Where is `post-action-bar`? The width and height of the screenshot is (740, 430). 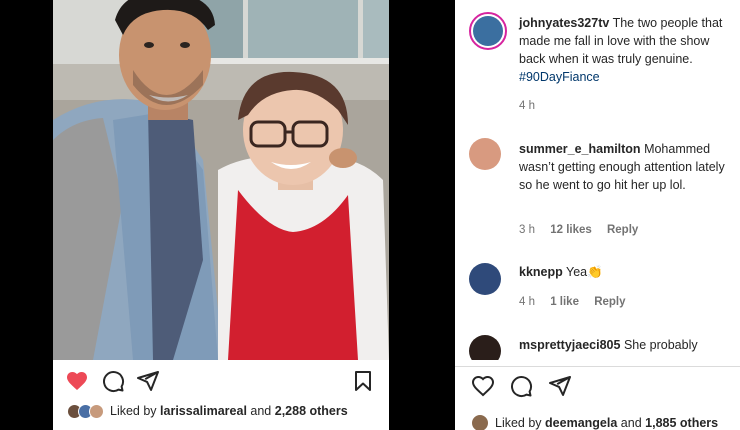 post-action-bar is located at coordinates (221, 380).